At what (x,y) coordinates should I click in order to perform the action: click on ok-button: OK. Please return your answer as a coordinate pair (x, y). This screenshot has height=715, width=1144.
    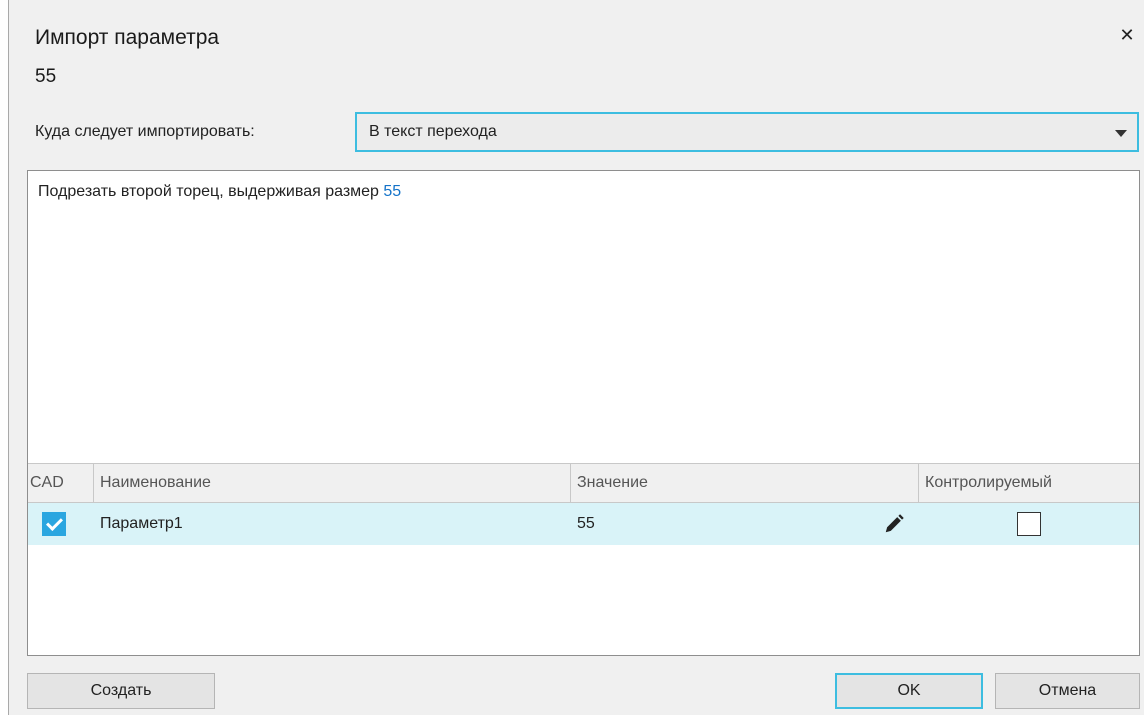
    Looking at the image, I should click on (909, 691).